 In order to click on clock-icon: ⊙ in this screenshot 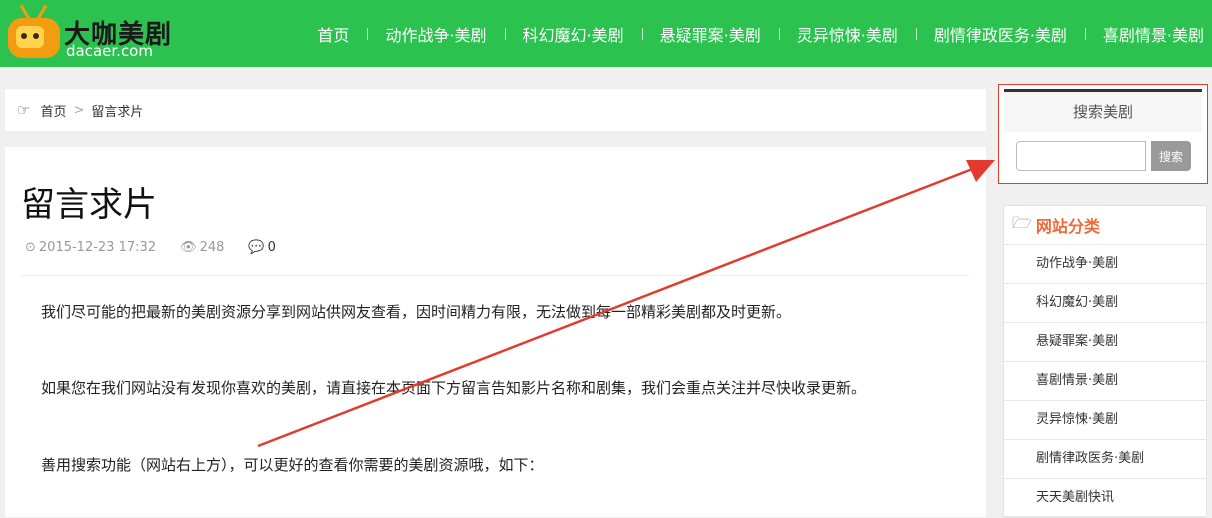, I will do `click(30, 247)`.